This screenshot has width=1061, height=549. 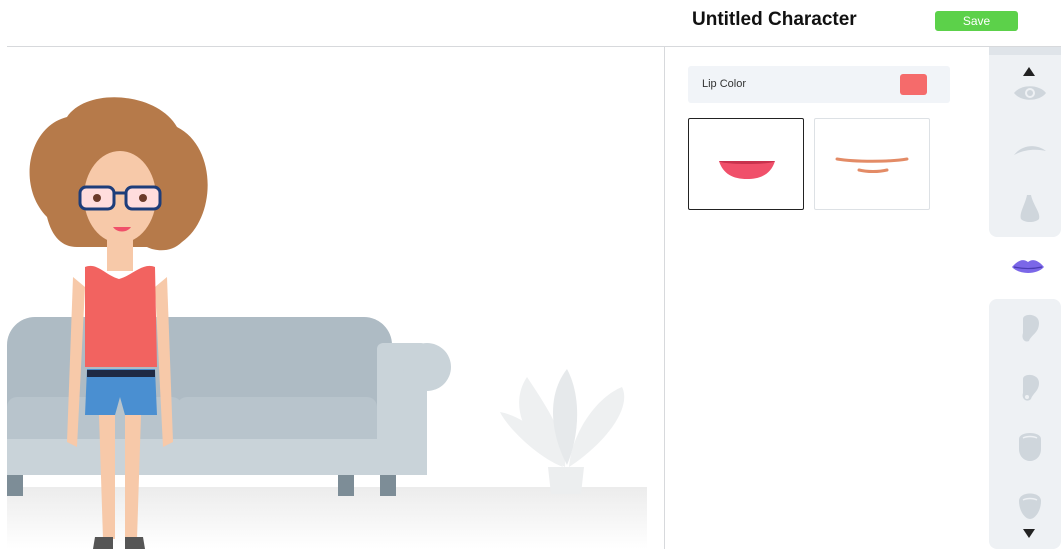 I want to click on ear-small-icon, so click(x=1030, y=388).